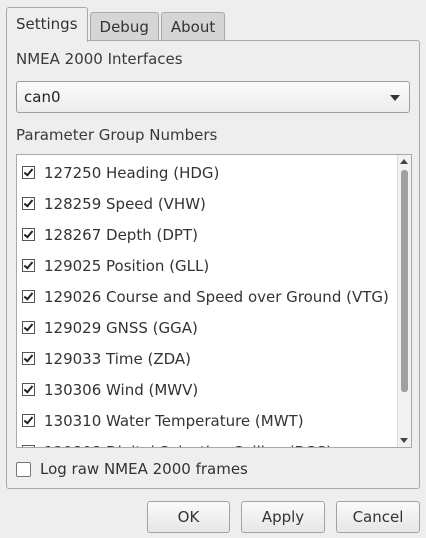 This screenshot has width=426, height=538. Describe the element at coordinates (378, 517) in the screenshot. I see `cancel-button: Cancel` at that location.